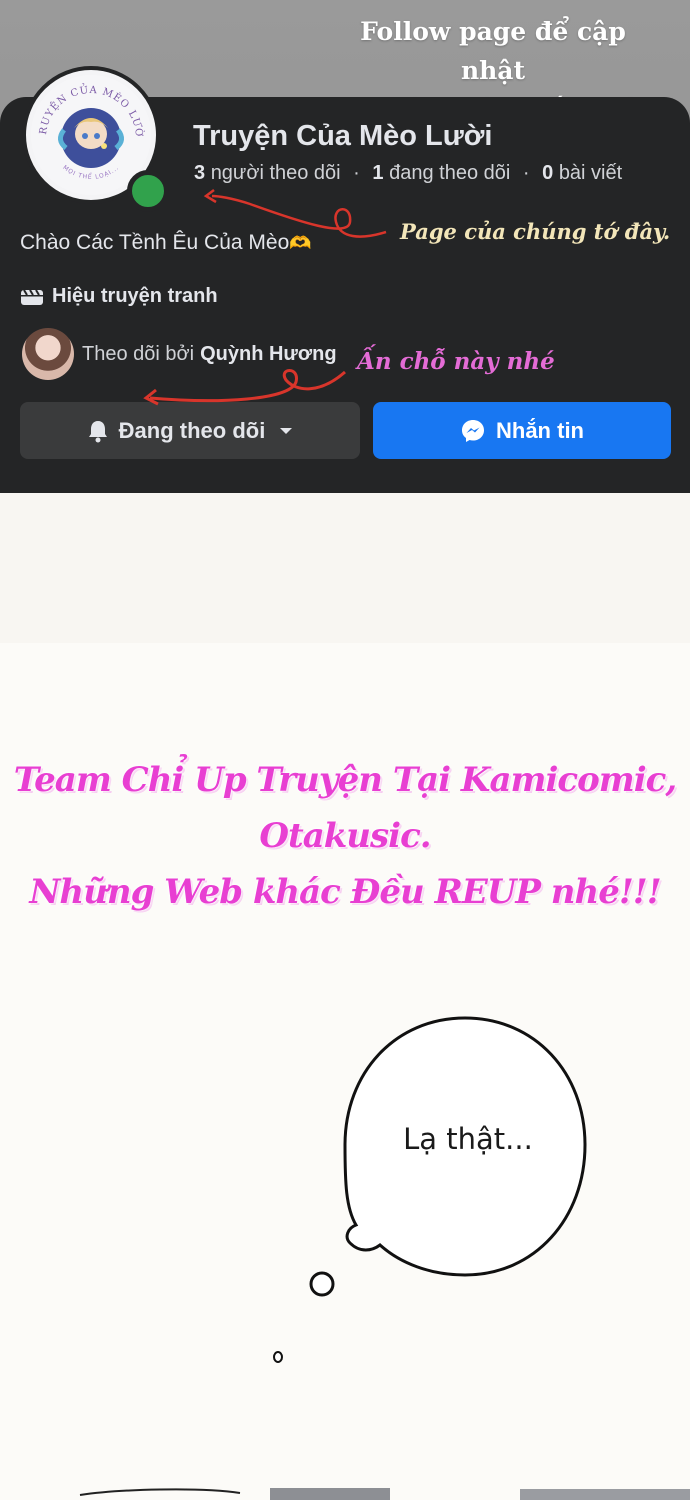  I want to click on following-button-label: Đang theo dõi, so click(192, 430).